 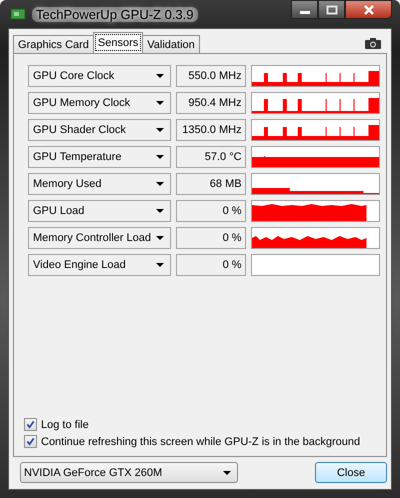 I want to click on close-icon, so click(x=368, y=9).